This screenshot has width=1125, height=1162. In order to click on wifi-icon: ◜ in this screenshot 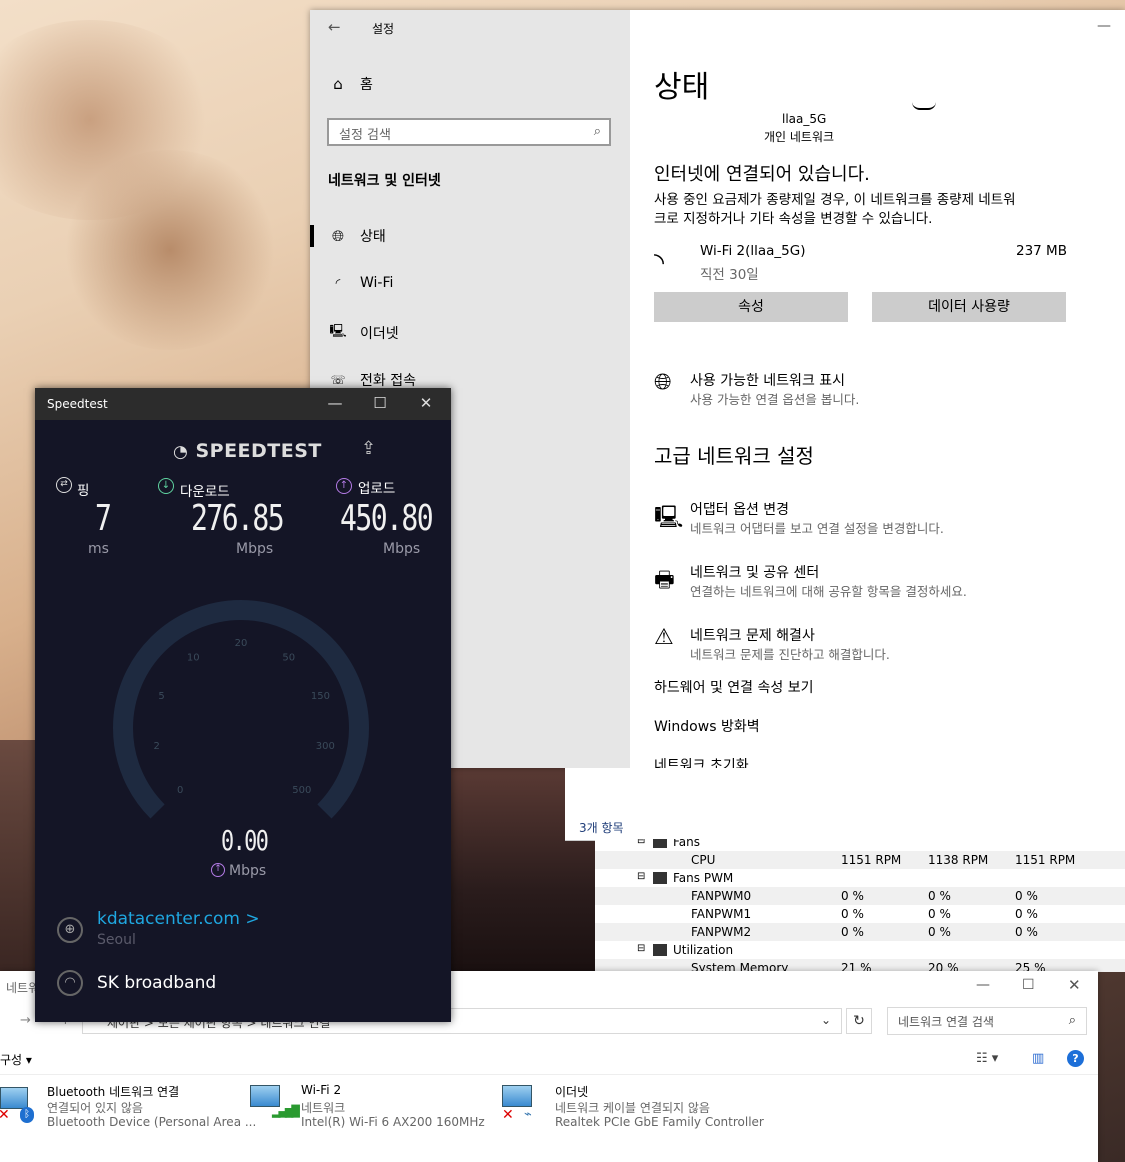, I will do `click(338, 283)`.